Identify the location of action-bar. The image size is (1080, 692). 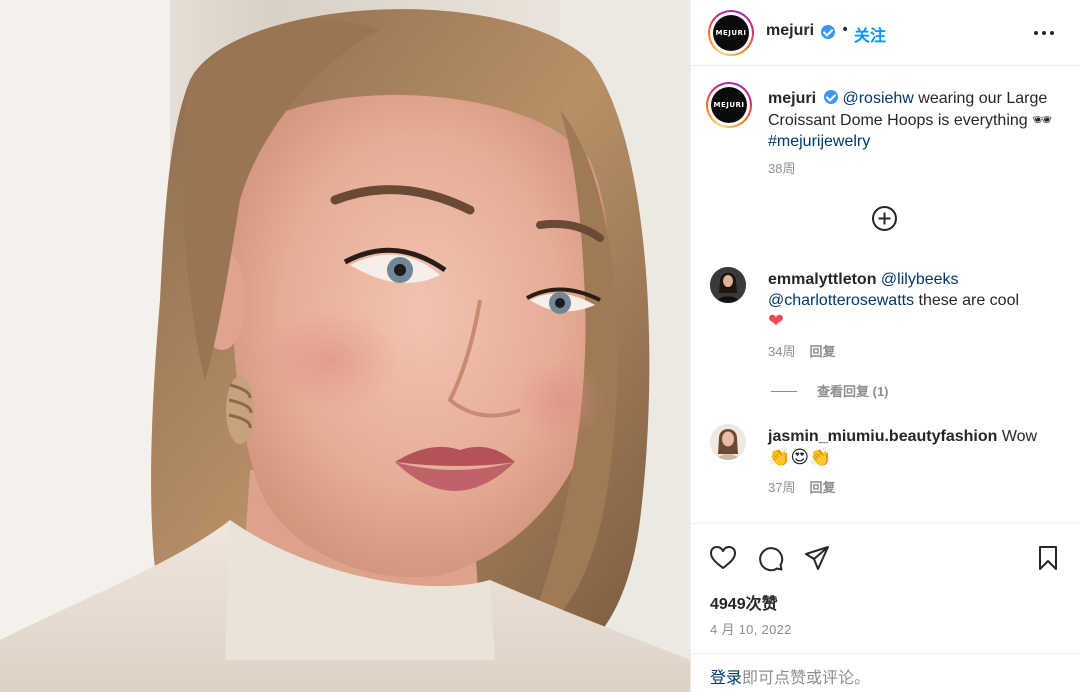
(885, 556).